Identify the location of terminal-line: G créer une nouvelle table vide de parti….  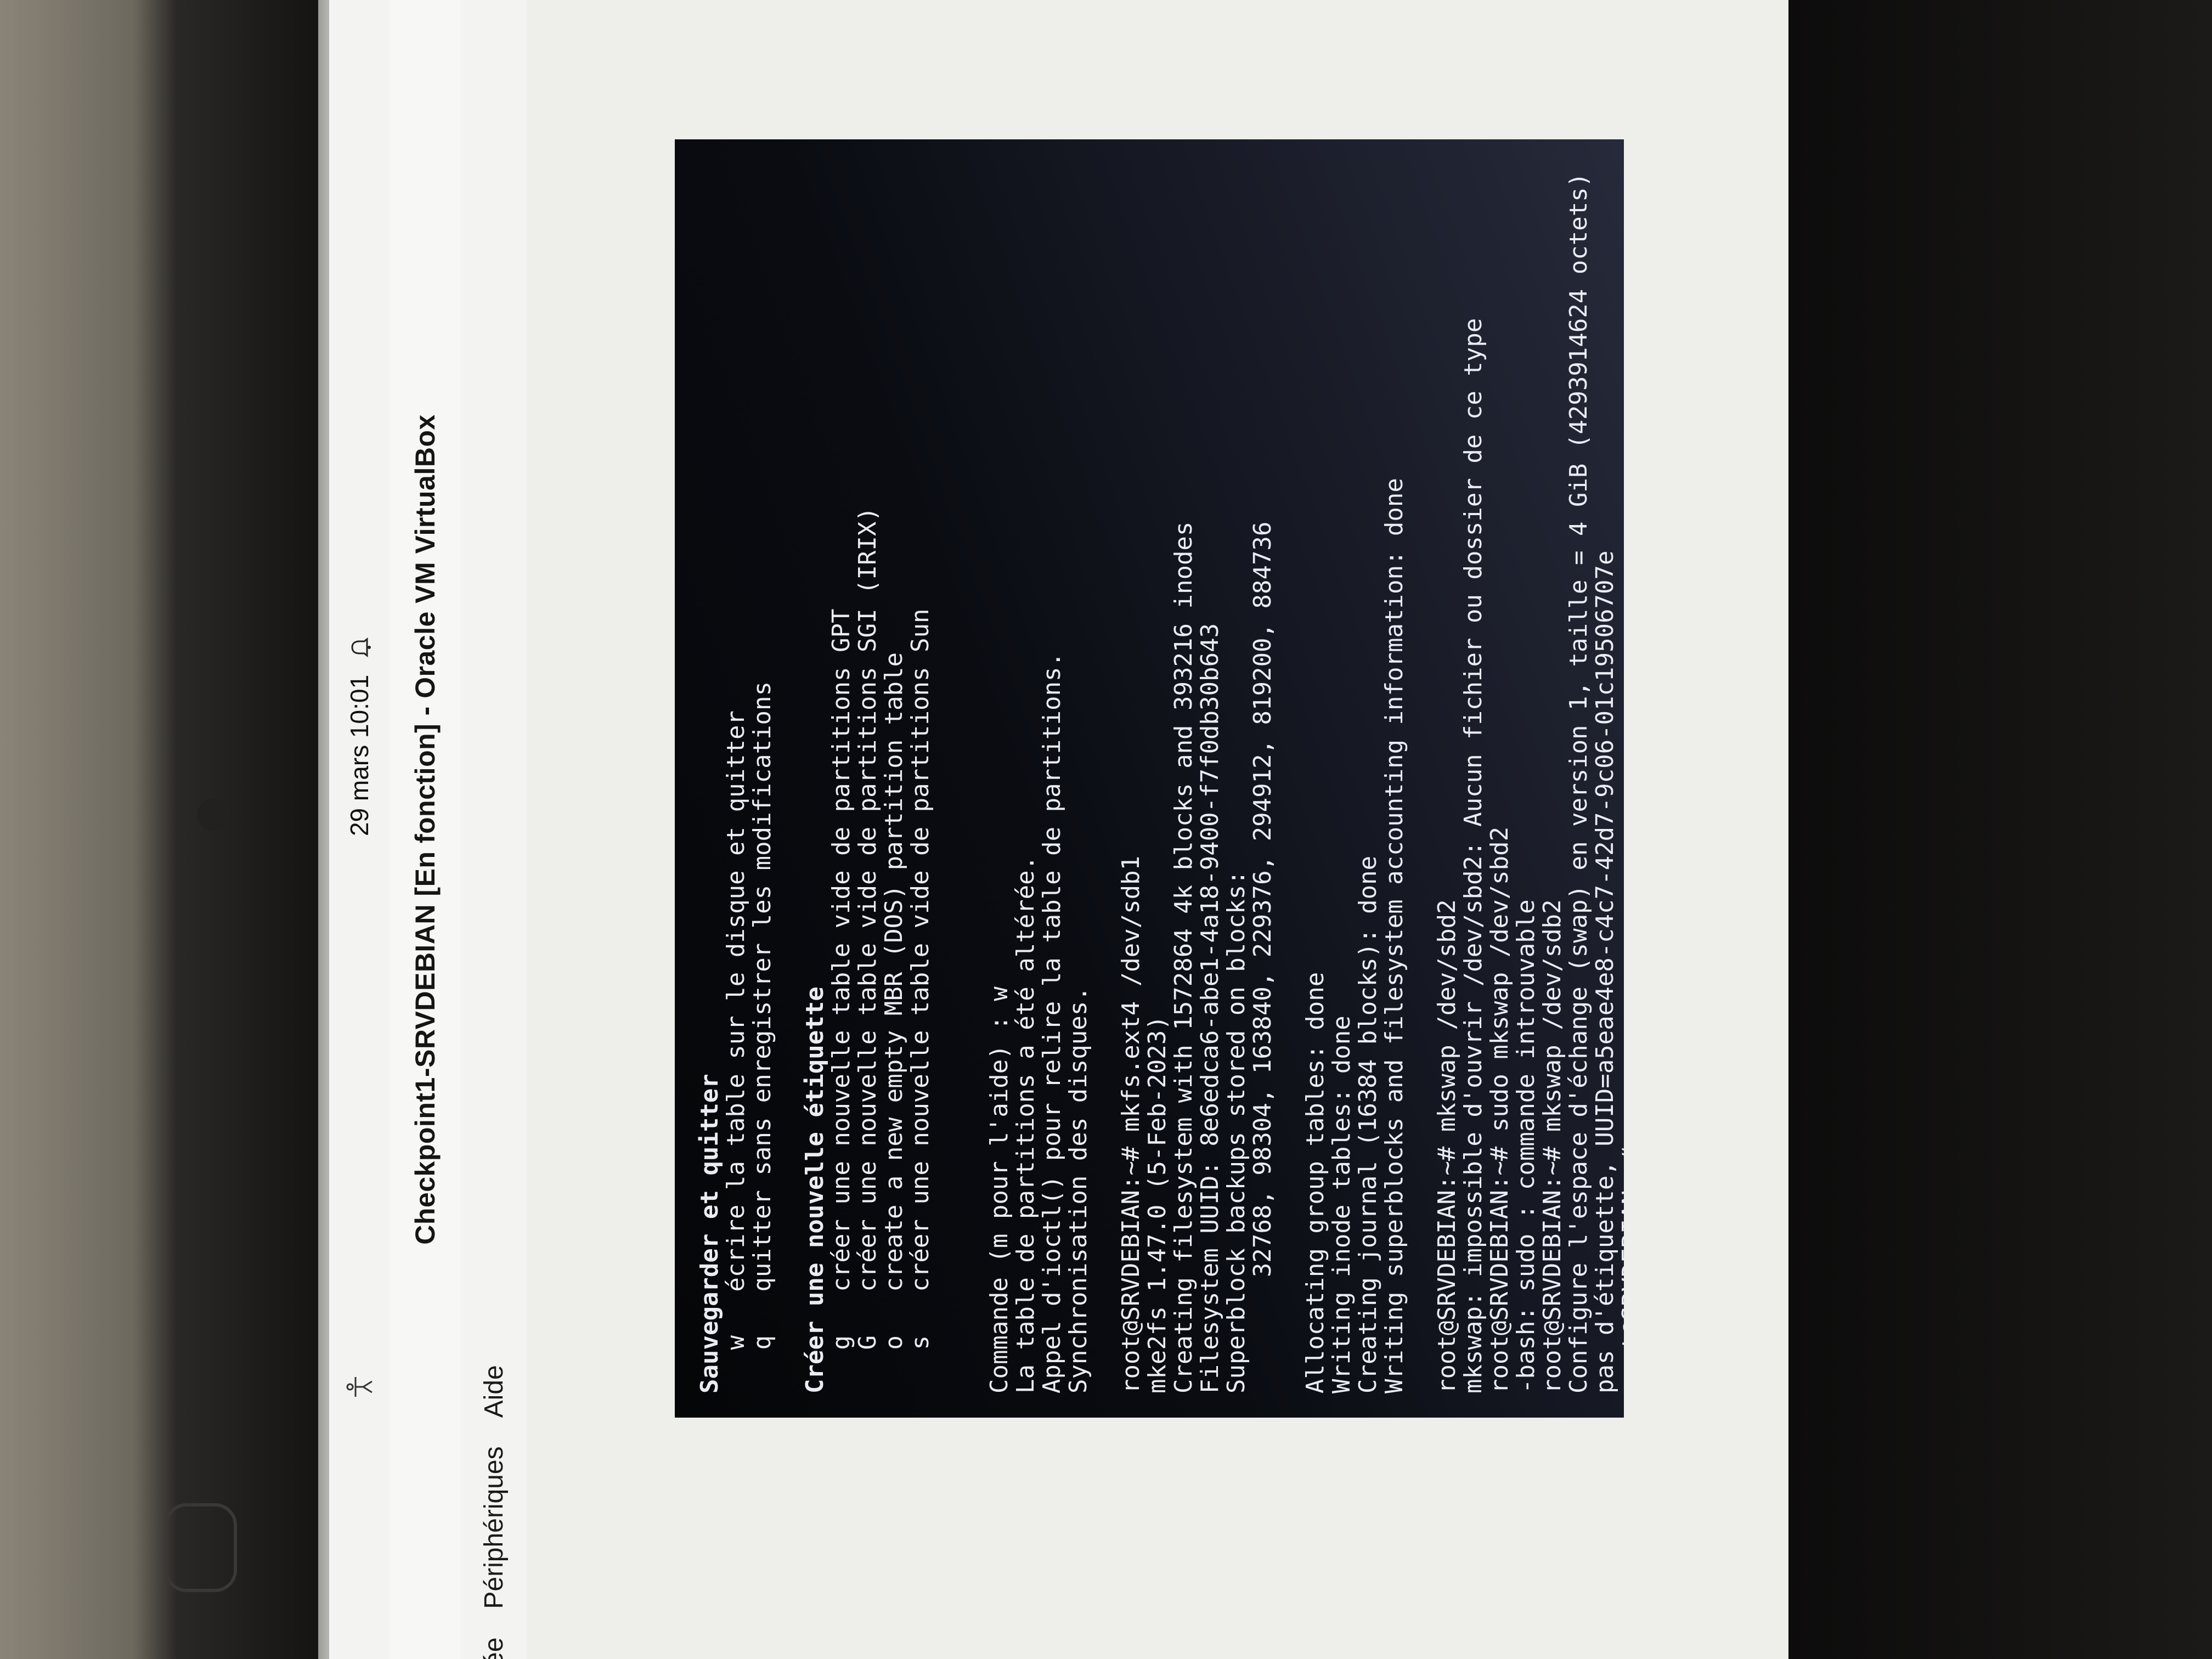
(868, 950).